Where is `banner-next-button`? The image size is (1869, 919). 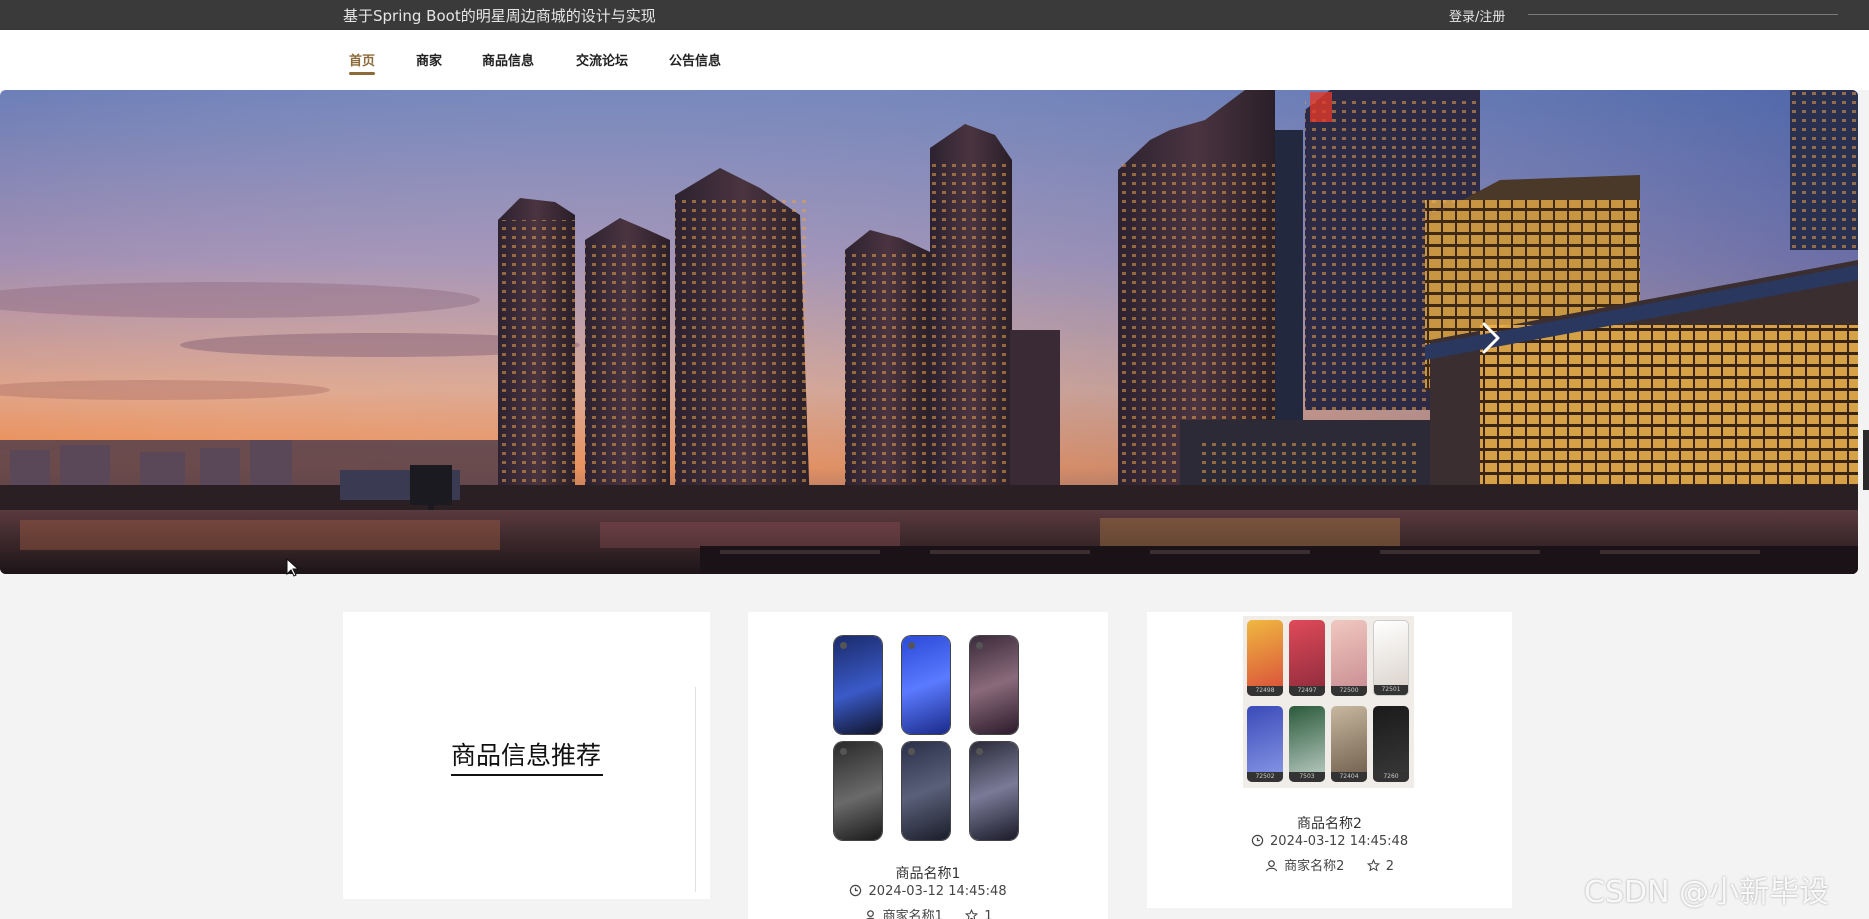 banner-next-button is located at coordinates (1491, 338).